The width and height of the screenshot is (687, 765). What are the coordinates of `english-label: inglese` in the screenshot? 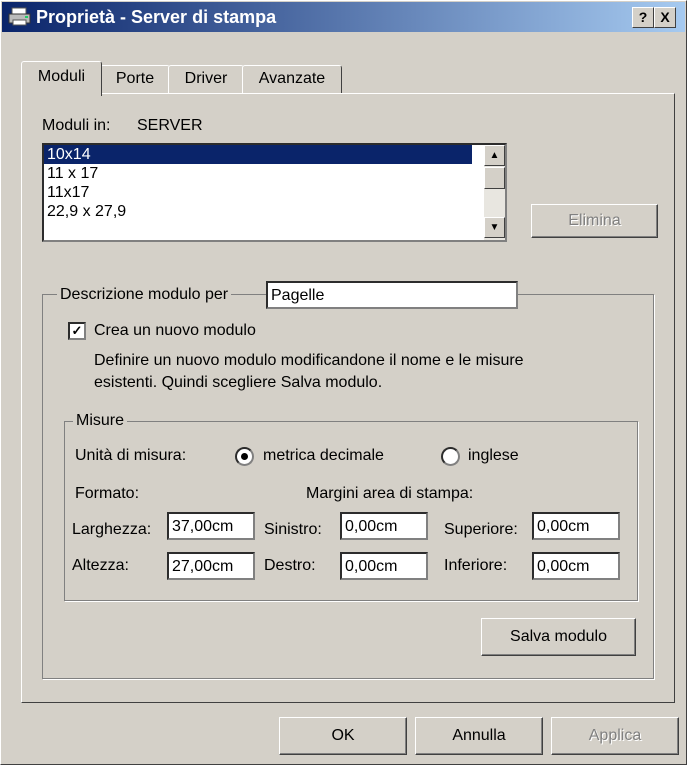 It's located at (493, 455).